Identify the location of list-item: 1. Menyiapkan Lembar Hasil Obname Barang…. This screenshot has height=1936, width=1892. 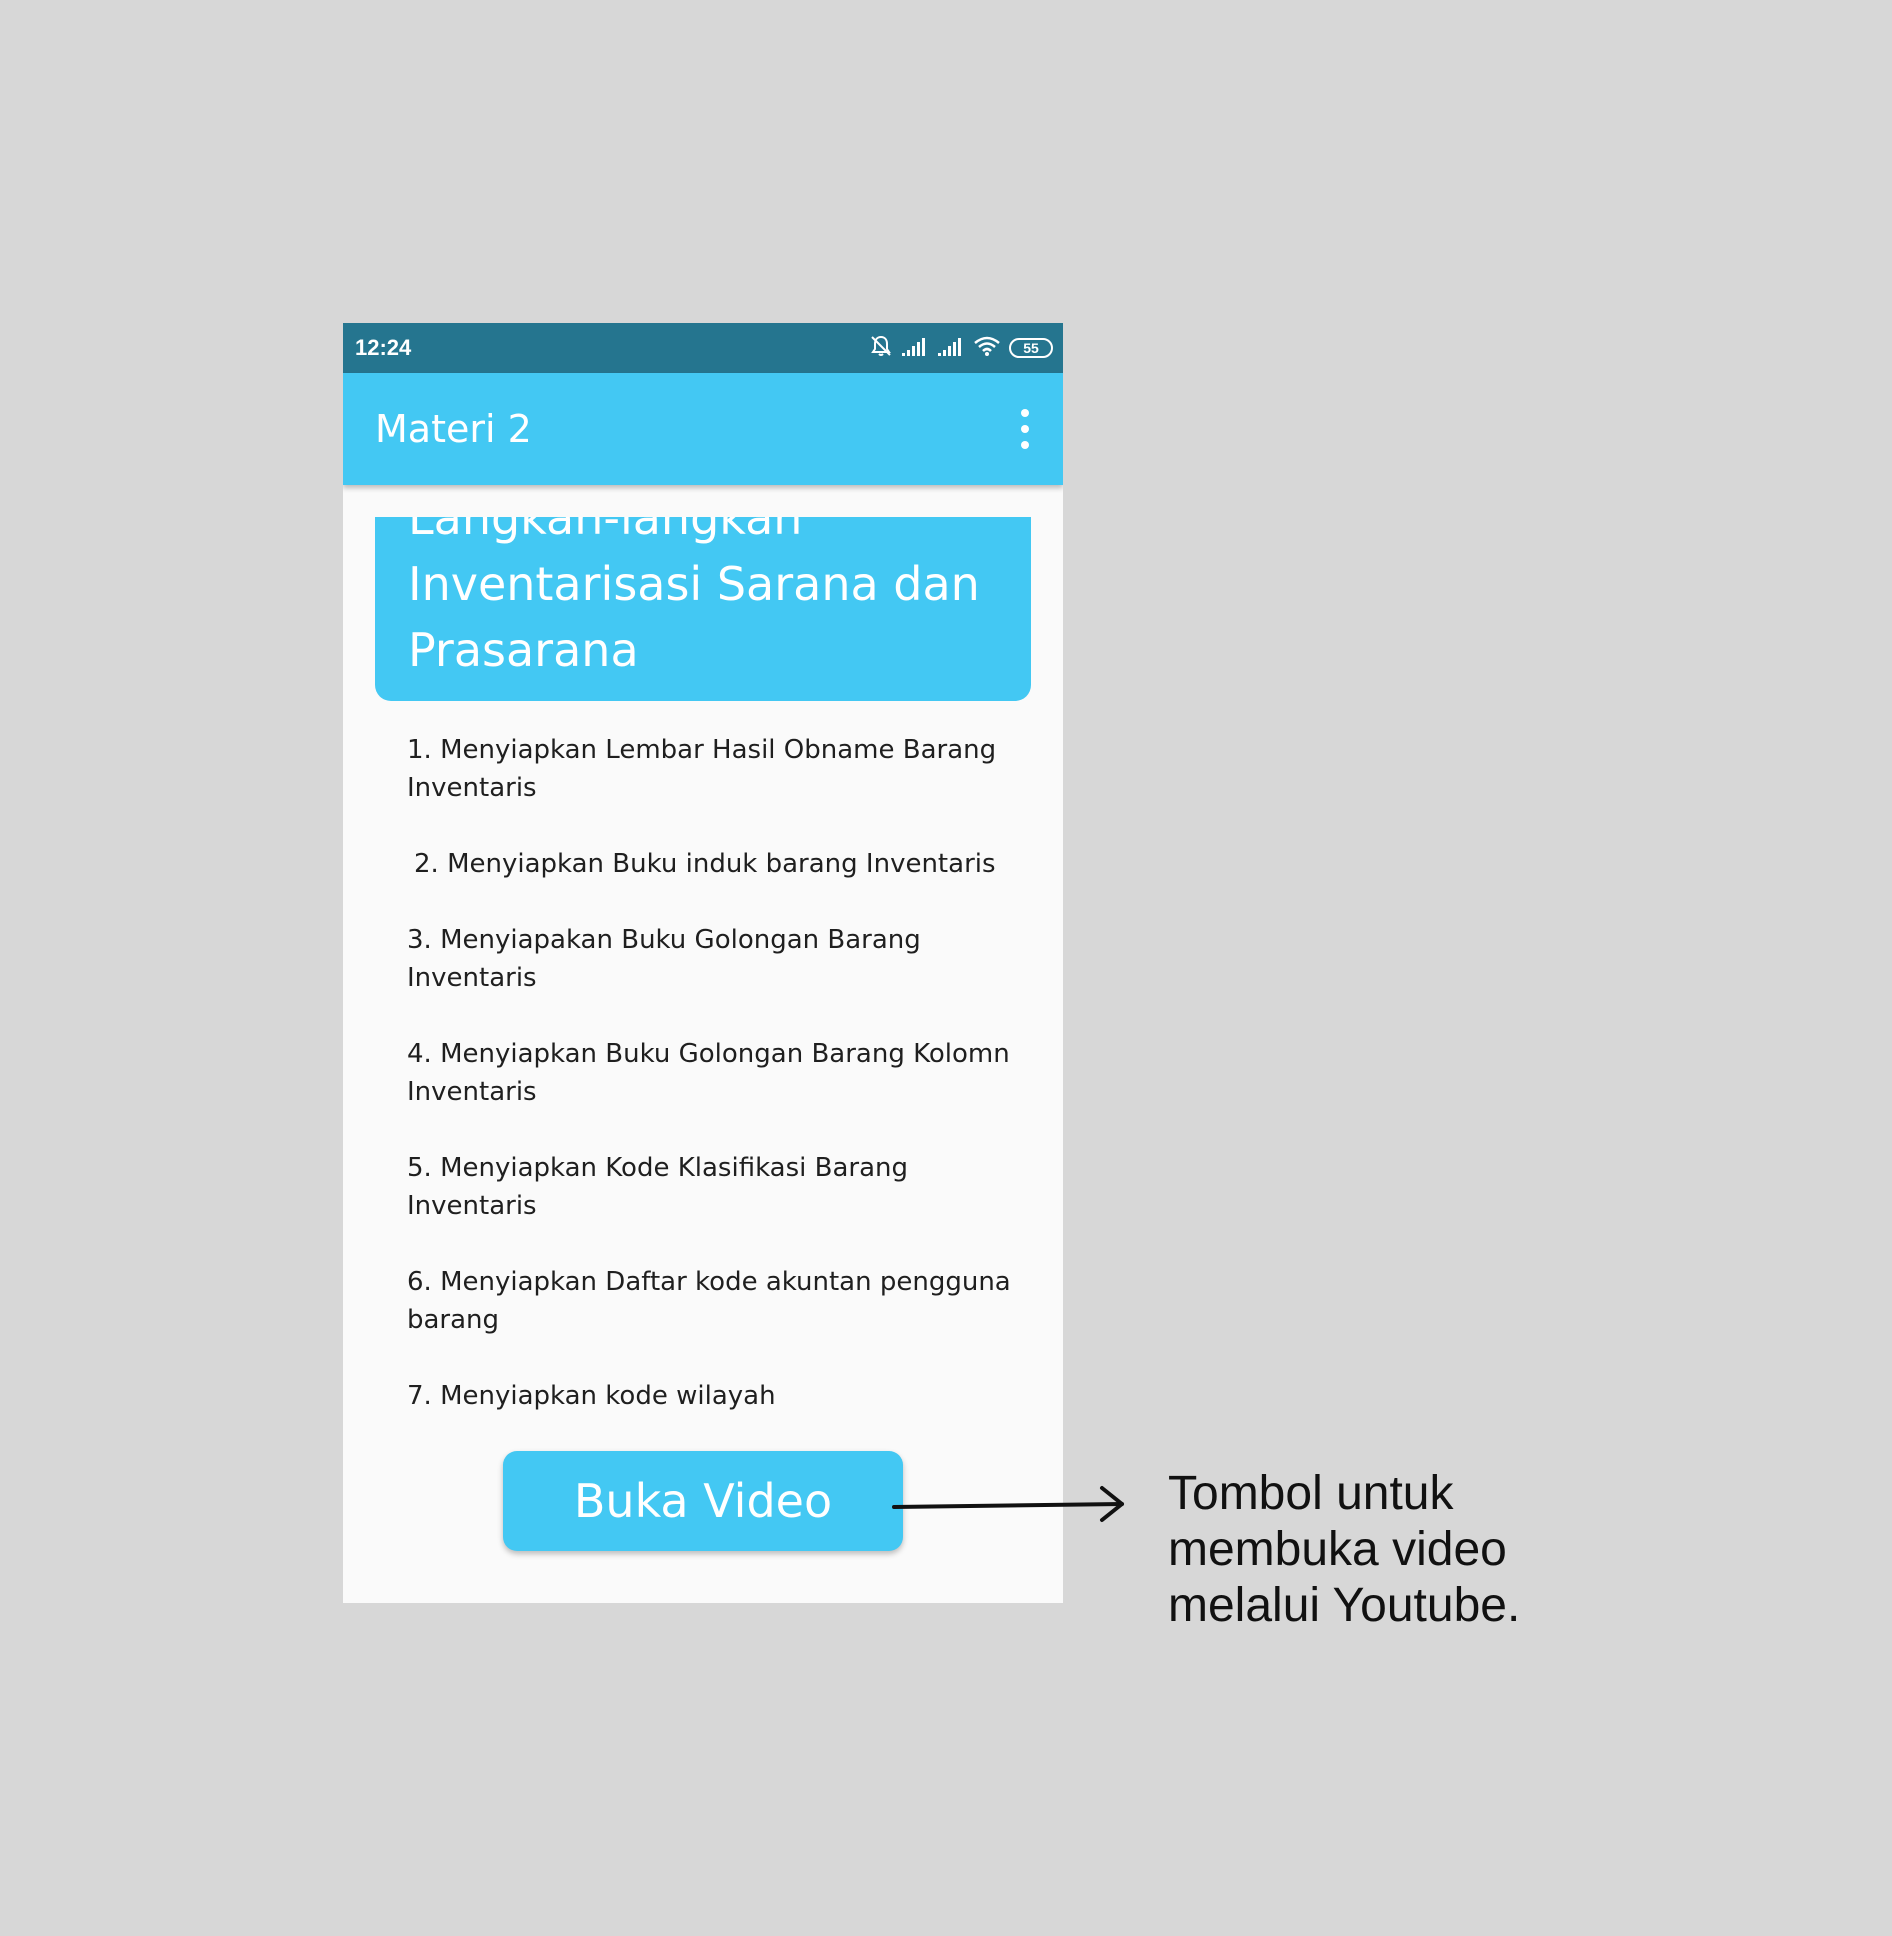
(702, 769).